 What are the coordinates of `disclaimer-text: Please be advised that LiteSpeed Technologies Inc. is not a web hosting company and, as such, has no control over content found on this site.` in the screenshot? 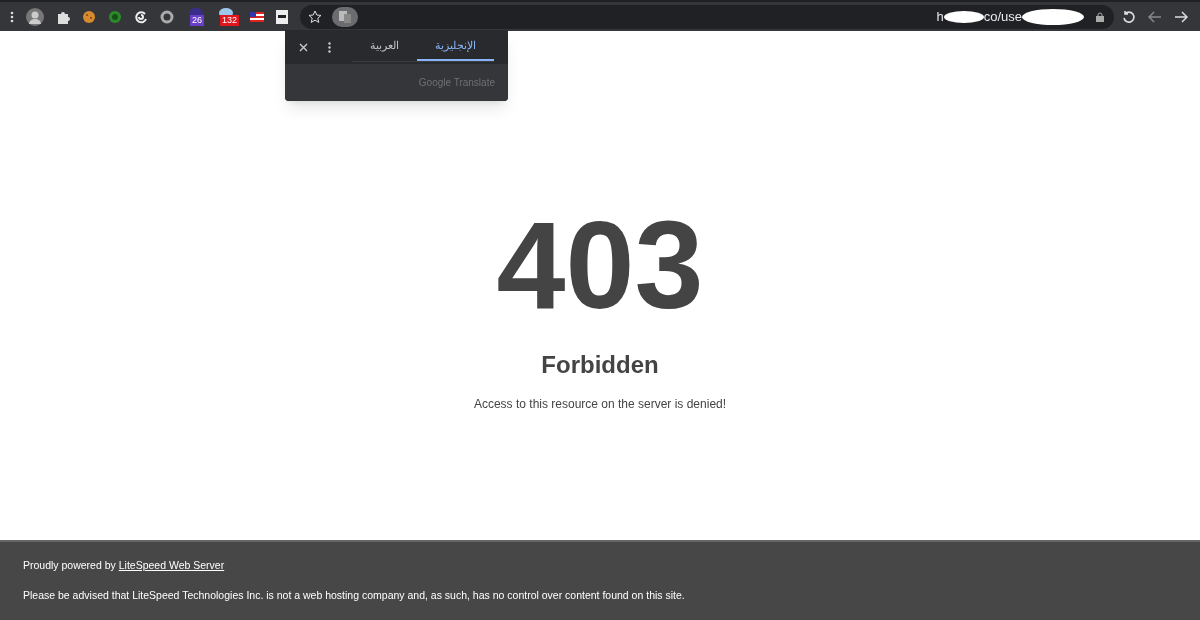 It's located at (354, 595).